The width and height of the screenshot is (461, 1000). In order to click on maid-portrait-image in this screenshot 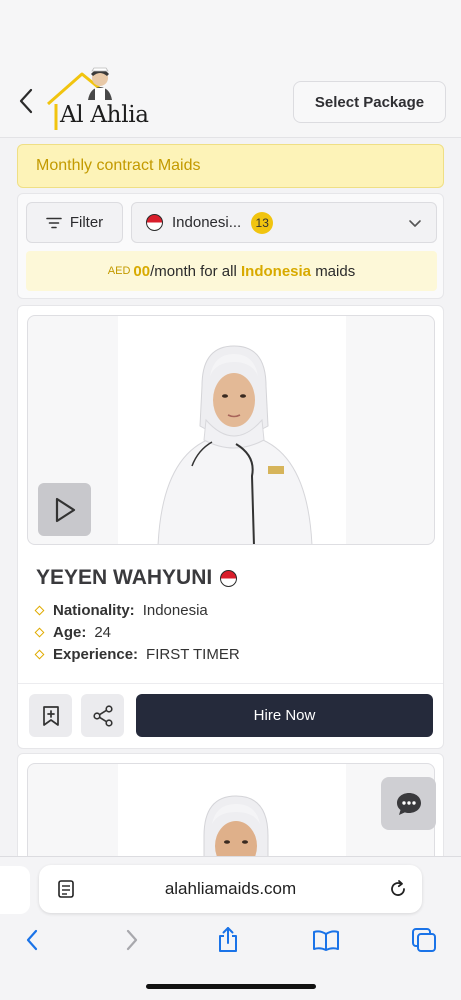, I will do `click(235, 444)`.